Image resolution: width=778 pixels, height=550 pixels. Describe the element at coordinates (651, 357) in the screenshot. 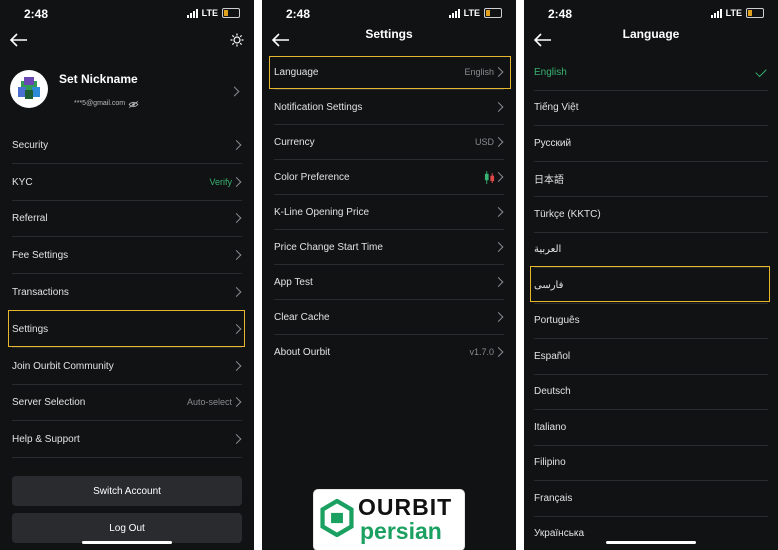

I see `language-option: Español` at that location.